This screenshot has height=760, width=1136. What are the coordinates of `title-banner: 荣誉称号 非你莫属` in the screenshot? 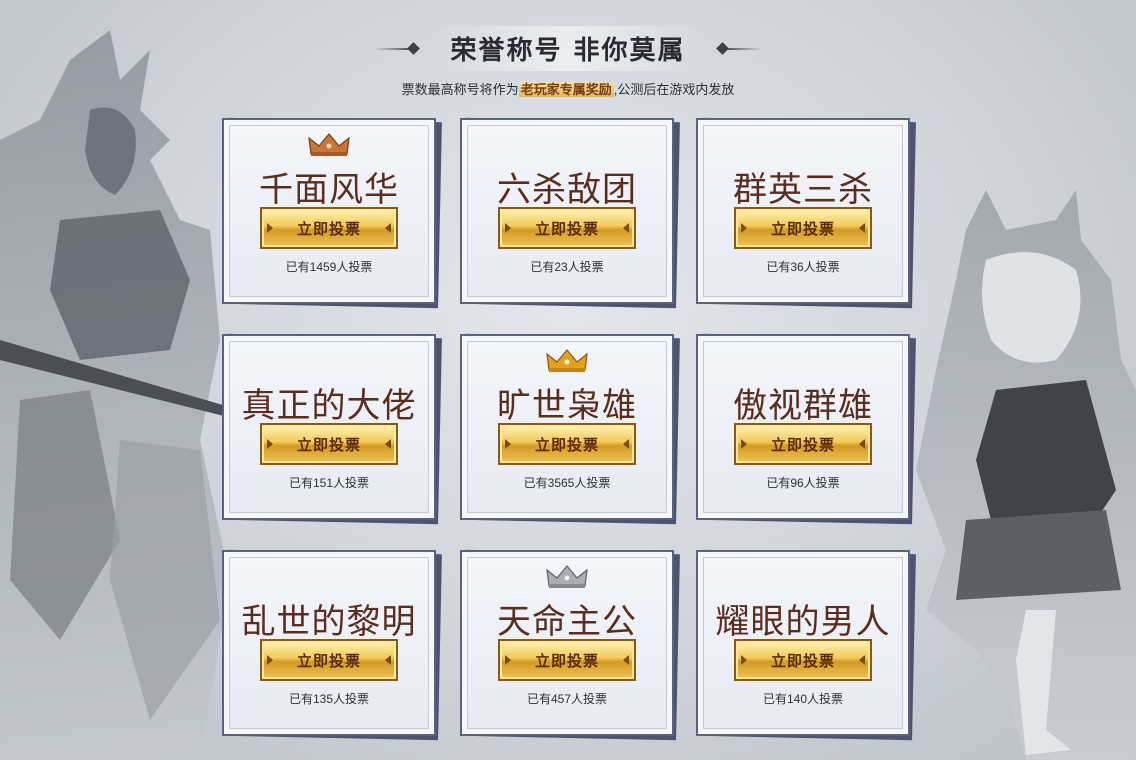 It's located at (568, 48).